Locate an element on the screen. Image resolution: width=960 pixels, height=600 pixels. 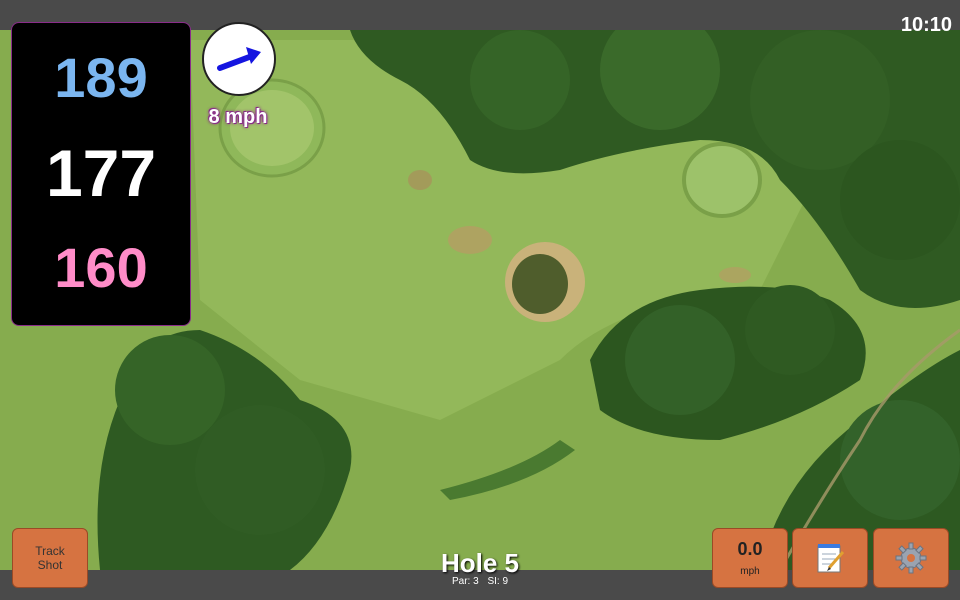
track-shot-label-line1: Track is located at coordinates (50, 551).